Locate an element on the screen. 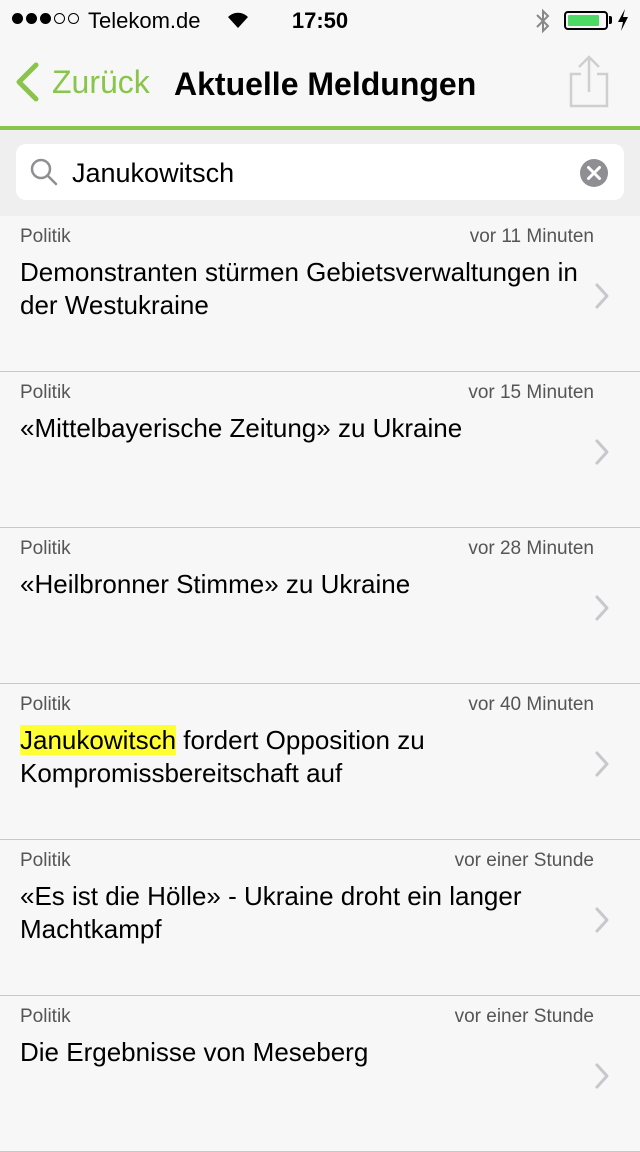 The height and width of the screenshot is (1152, 640). headline-text: «Mittelbayerische Zeitung» zu Ukraine is located at coordinates (241, 428).